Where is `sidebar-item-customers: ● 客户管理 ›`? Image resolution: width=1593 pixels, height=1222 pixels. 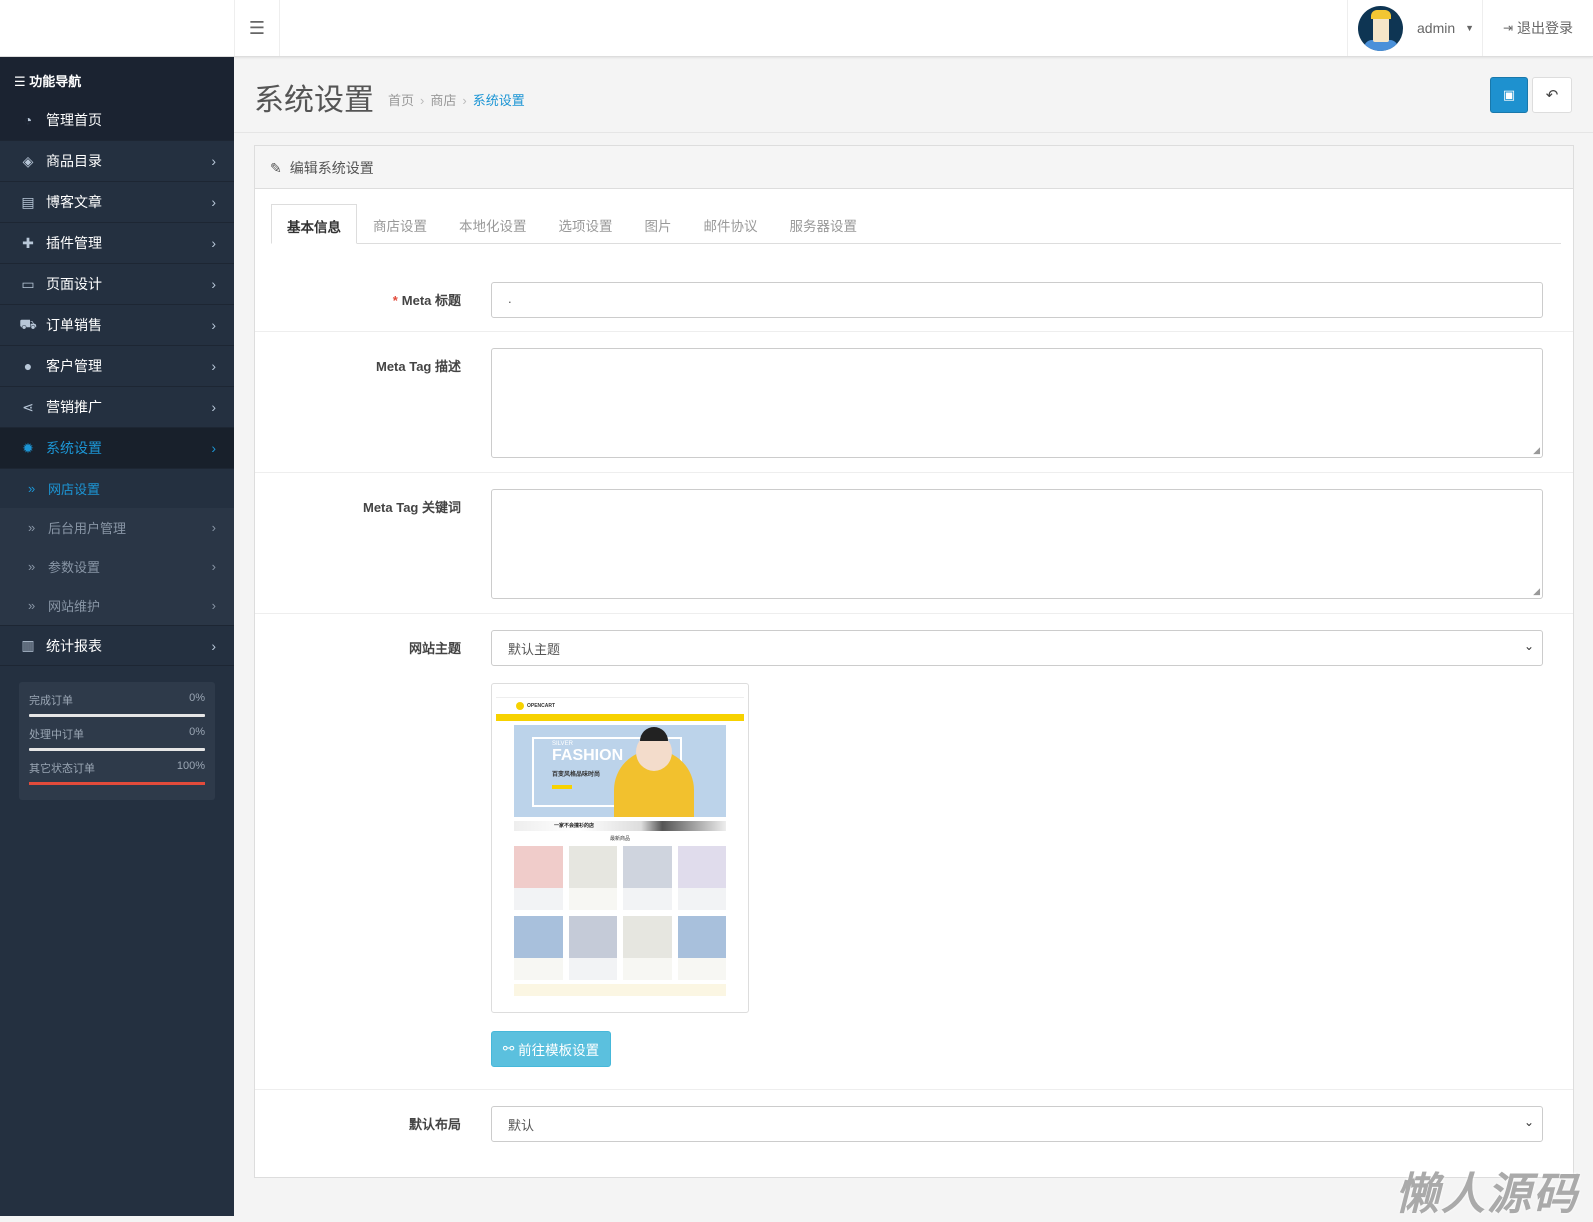 sidebar-item-customers: ● 客户管理 › is located at coordinates (117, 366).